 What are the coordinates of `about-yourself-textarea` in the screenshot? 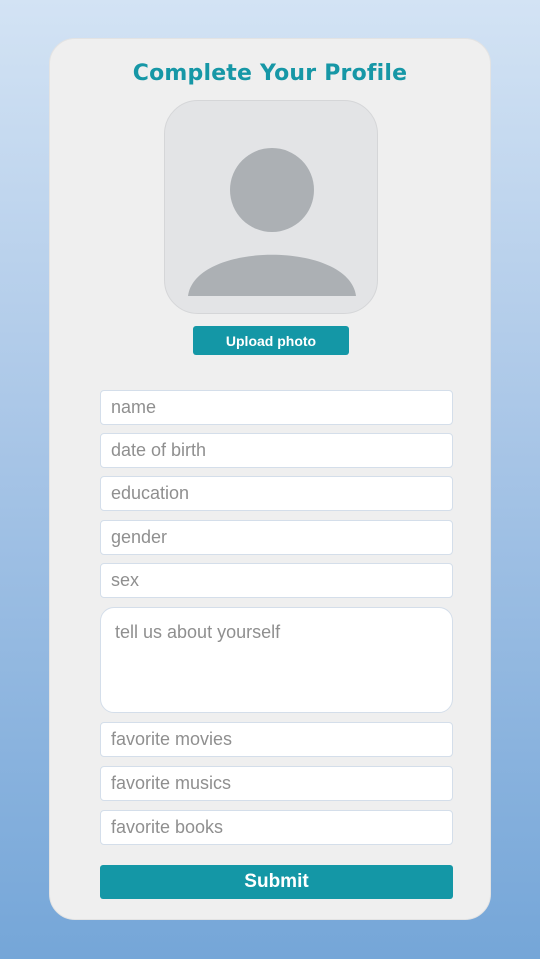 It's located at (276, 660).